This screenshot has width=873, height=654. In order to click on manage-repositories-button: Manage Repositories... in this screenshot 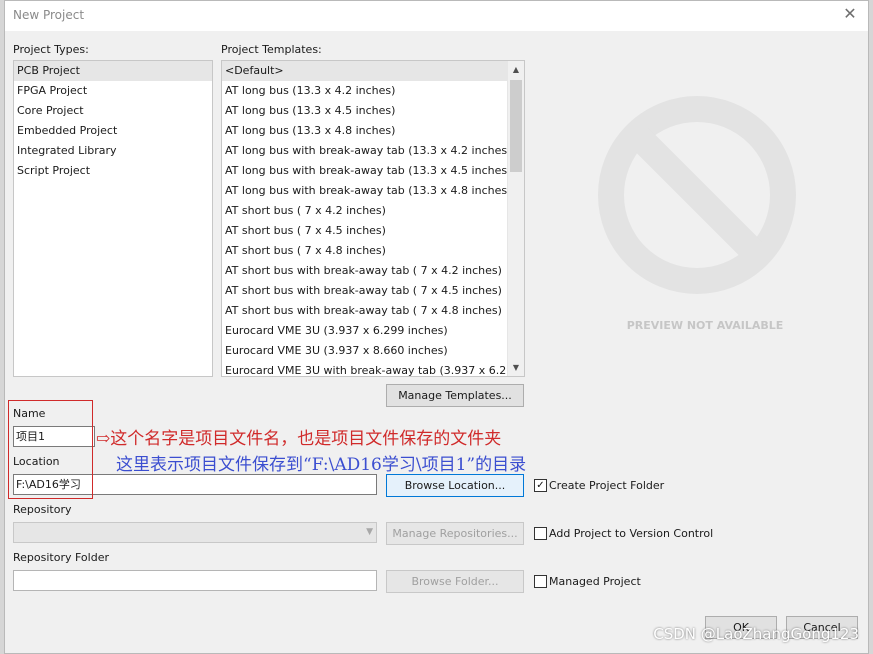, I will do `click(455, 533)`.